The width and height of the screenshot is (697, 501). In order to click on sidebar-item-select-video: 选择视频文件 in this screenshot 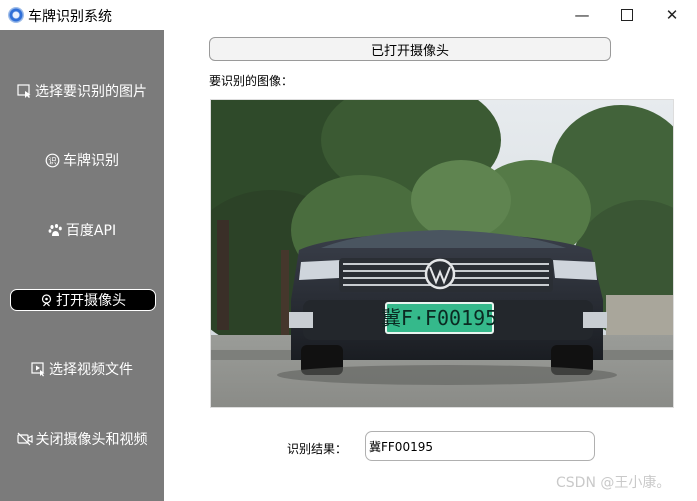, I will do `click(82, 369)`.